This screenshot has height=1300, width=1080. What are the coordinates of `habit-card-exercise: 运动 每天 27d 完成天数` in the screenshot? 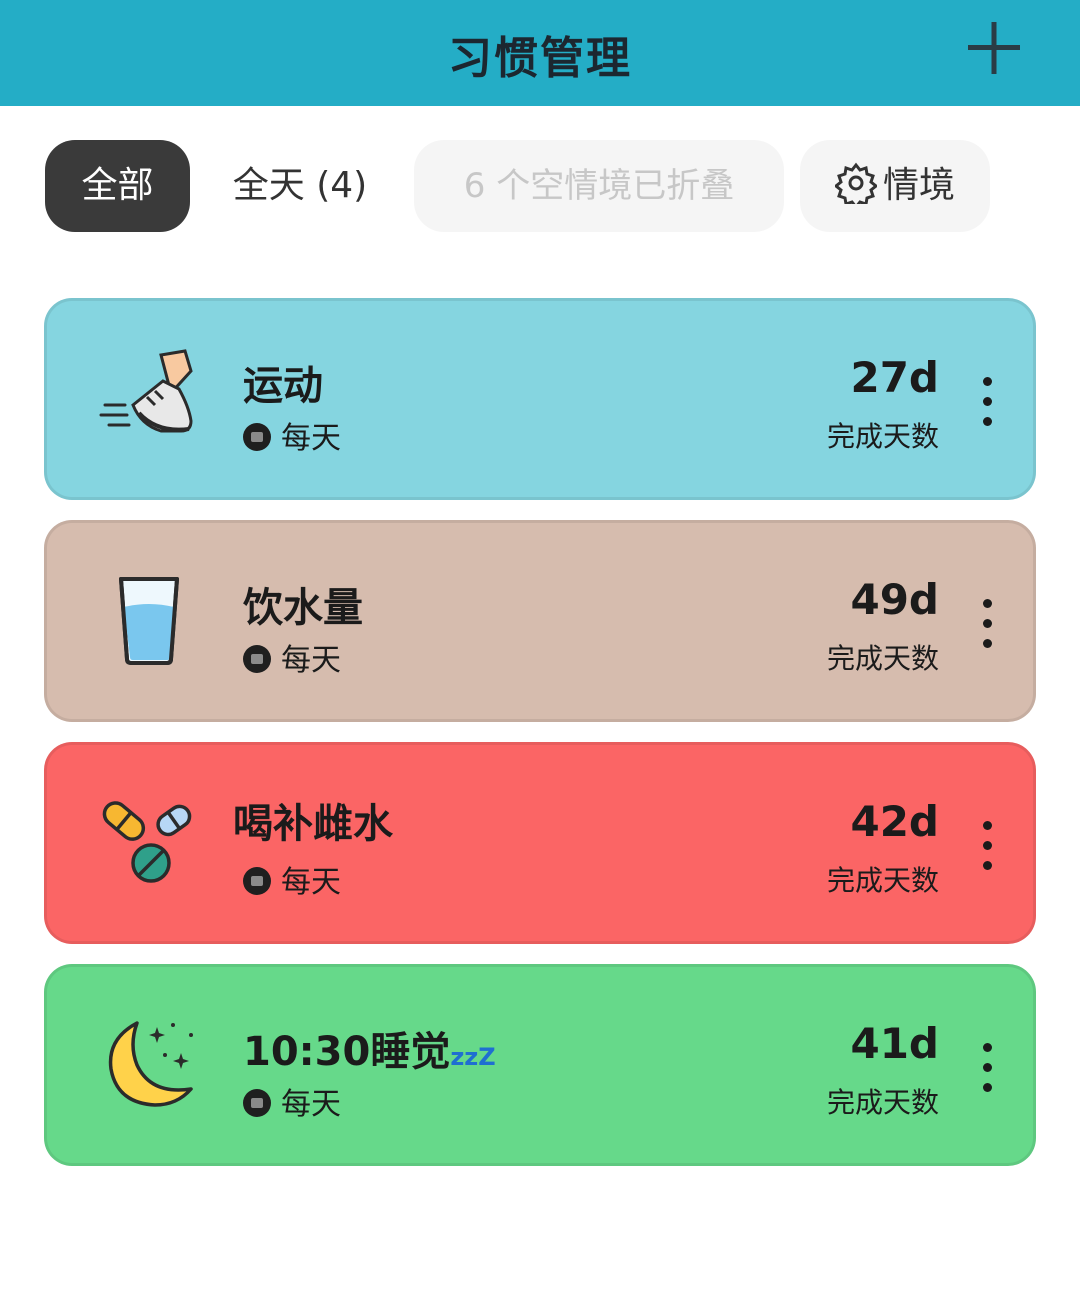 It's located at (540, 399).